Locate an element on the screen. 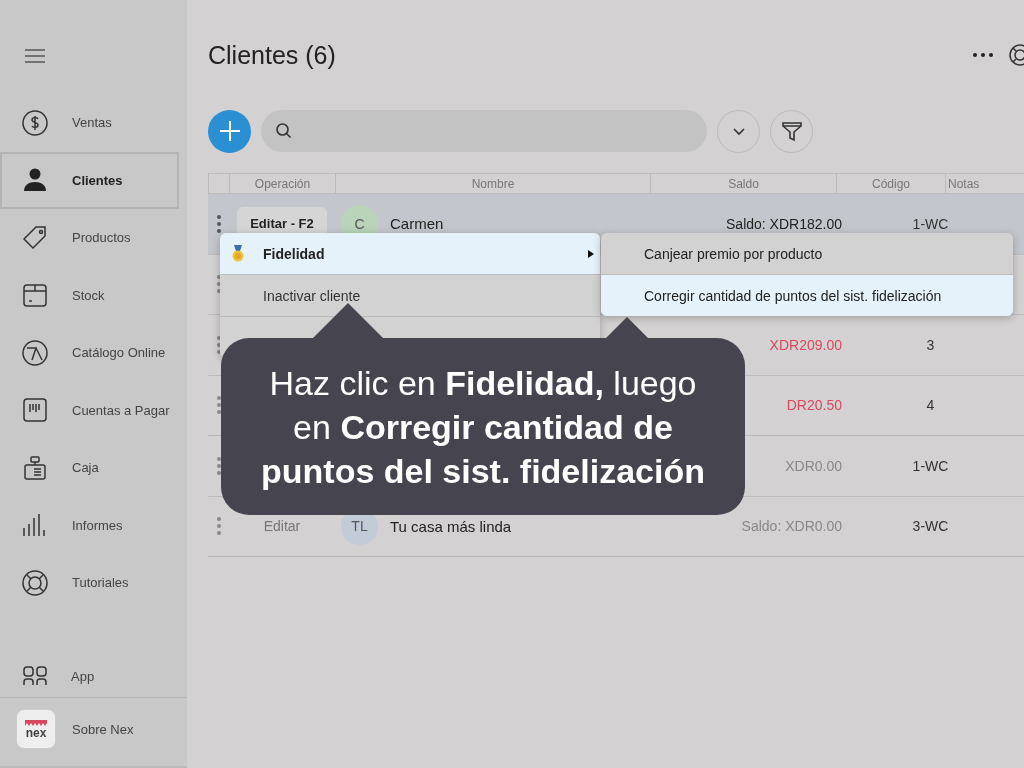 The image size is (1024, 768). add-button is located at coordinates (229, 131).